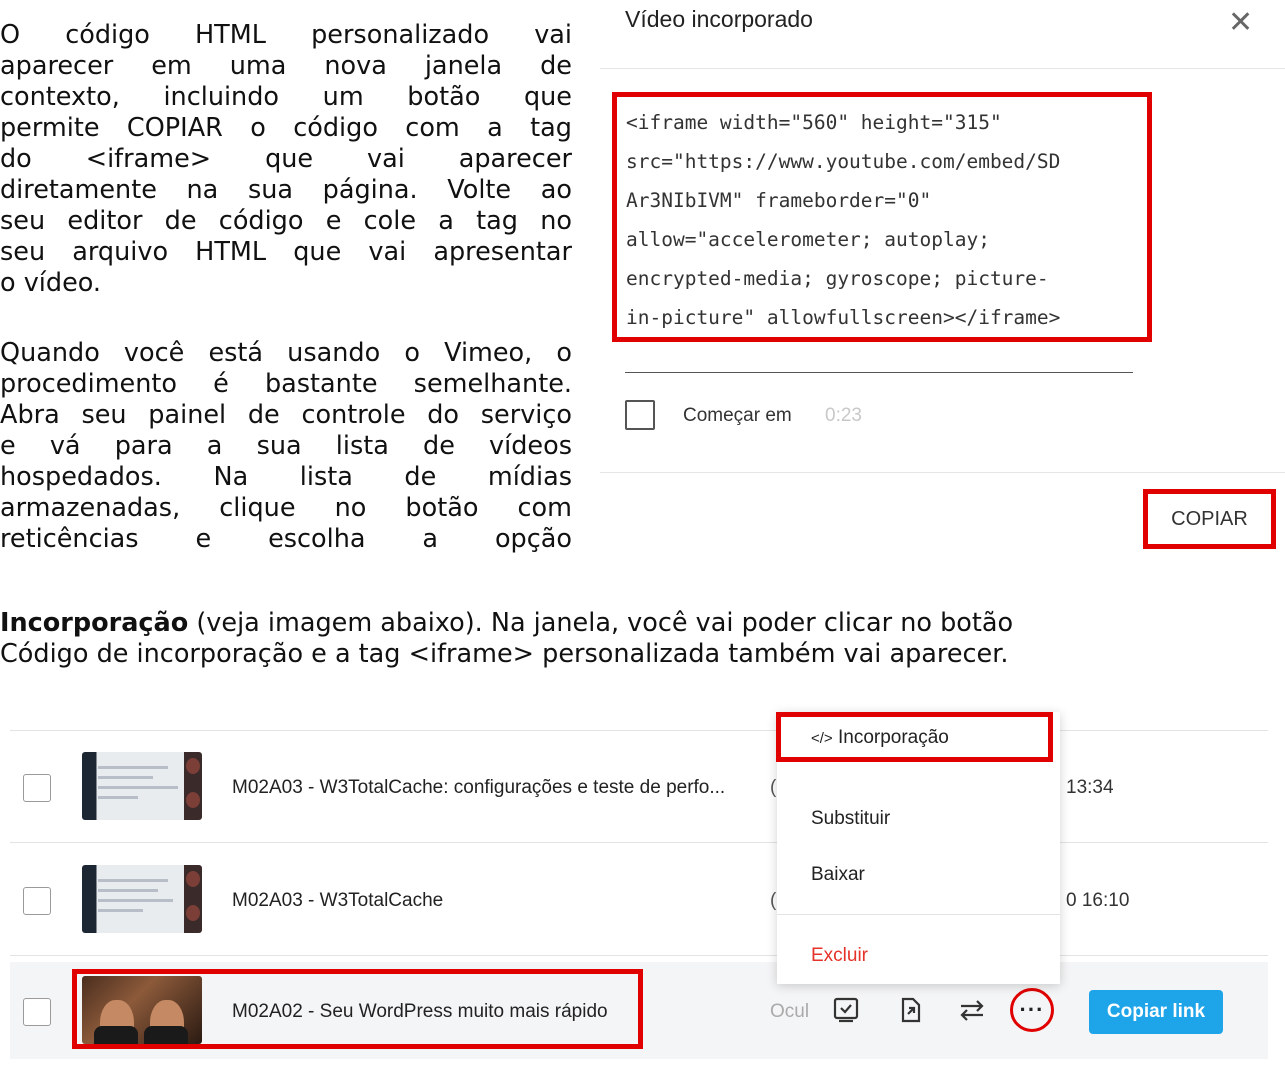  Describe the element at coordinates (850, 819) in the screenshot. I see `menu-item-replace: Substituir` at that location.